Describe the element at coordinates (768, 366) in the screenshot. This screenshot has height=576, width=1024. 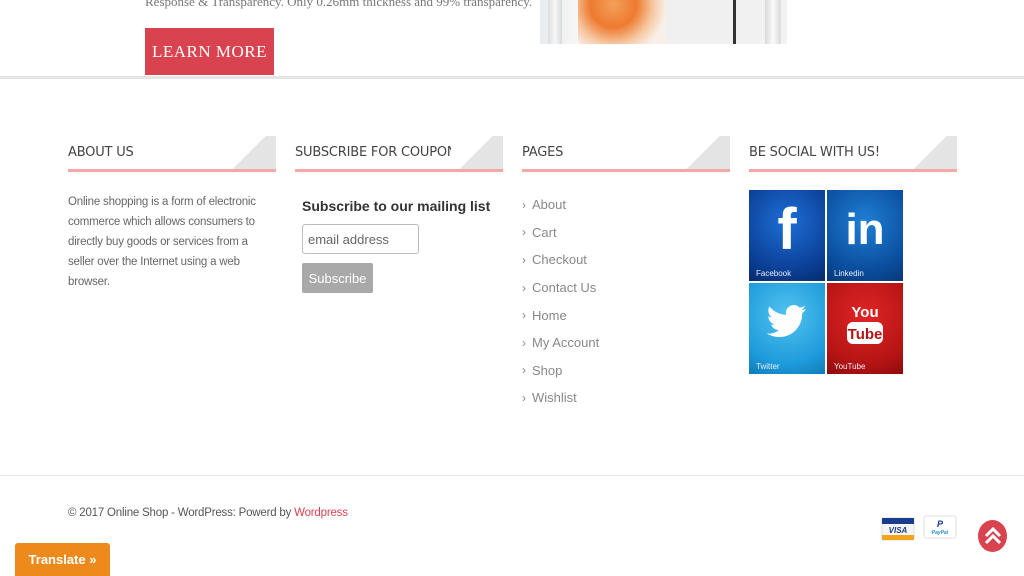
I see `twitter-label: Twitter` at that location.